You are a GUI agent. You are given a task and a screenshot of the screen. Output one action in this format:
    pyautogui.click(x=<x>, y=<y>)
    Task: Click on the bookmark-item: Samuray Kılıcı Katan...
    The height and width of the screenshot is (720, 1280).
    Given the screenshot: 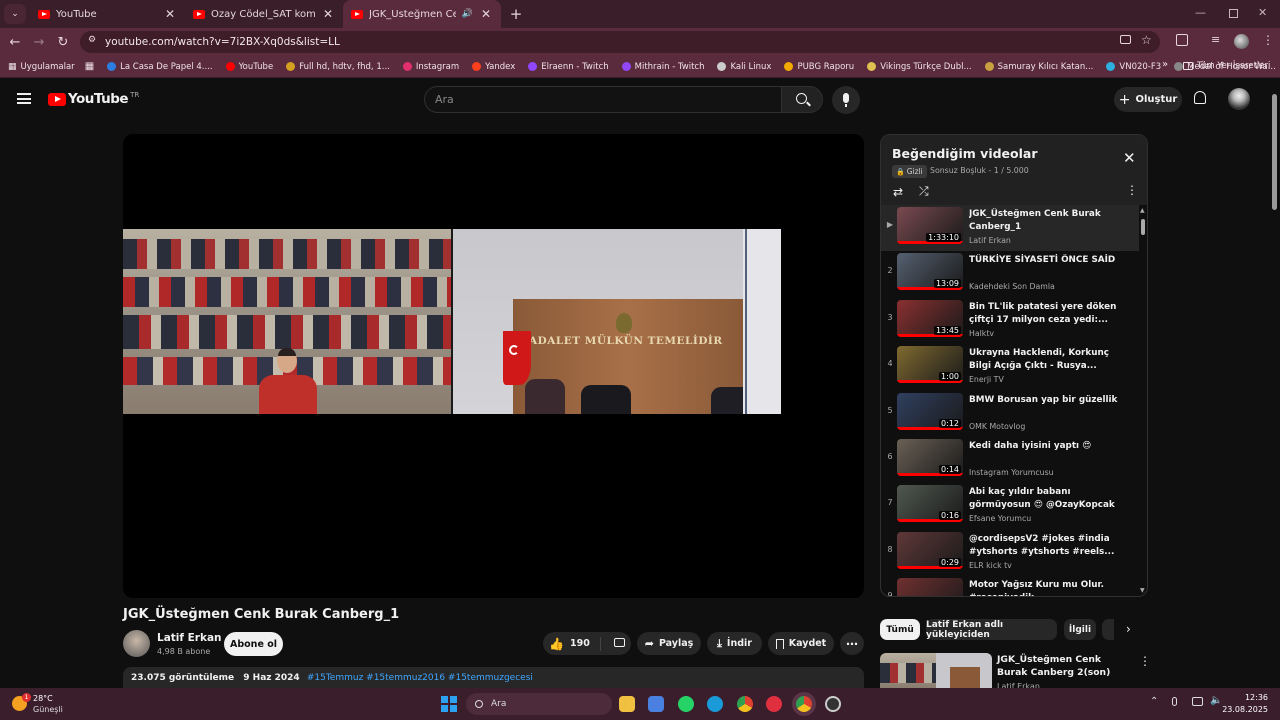 What is the action you would take?
    pyautogui.click(x=1038, y=67)
    